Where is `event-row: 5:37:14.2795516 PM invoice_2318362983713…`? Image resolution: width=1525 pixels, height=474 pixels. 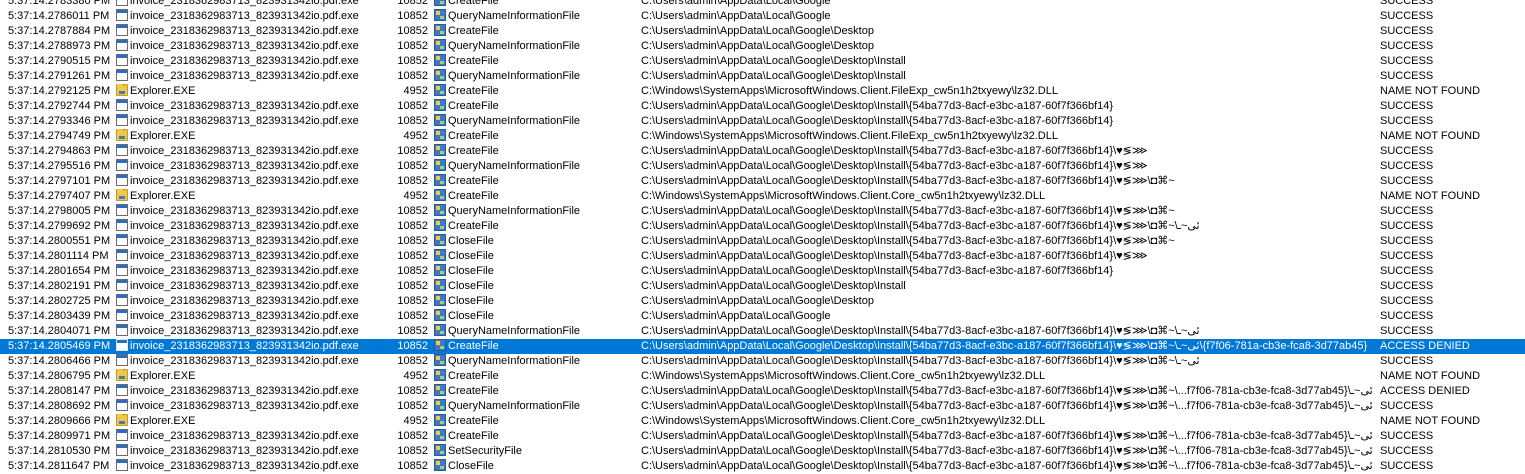
event-row: 5:37:14.2795516 PM invoice_2318362983713… is located at coordinates (762, 166).